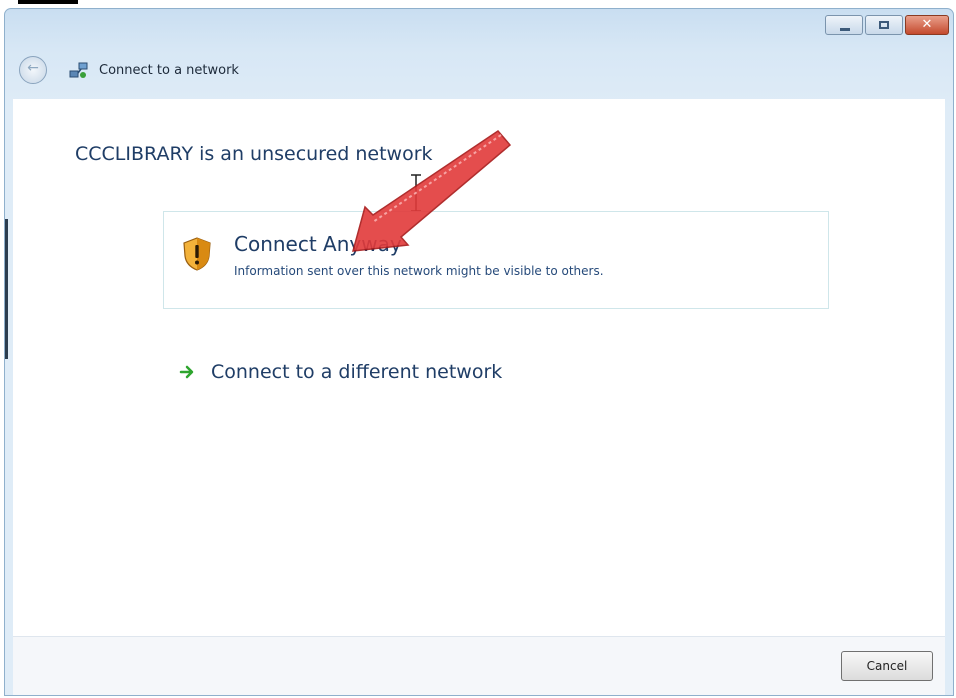  Describe the element at coordinates (431, 191) in the screenshot. I see `annotation-arrow-icon` at that location.